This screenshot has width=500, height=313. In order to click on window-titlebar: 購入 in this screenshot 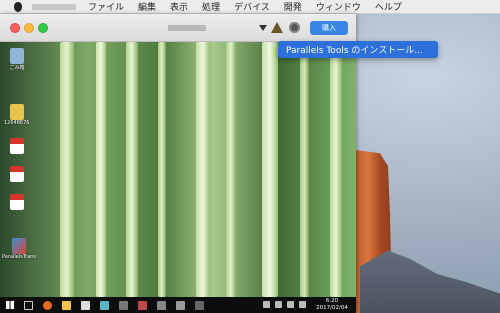, I will do `click(178, 28)`.